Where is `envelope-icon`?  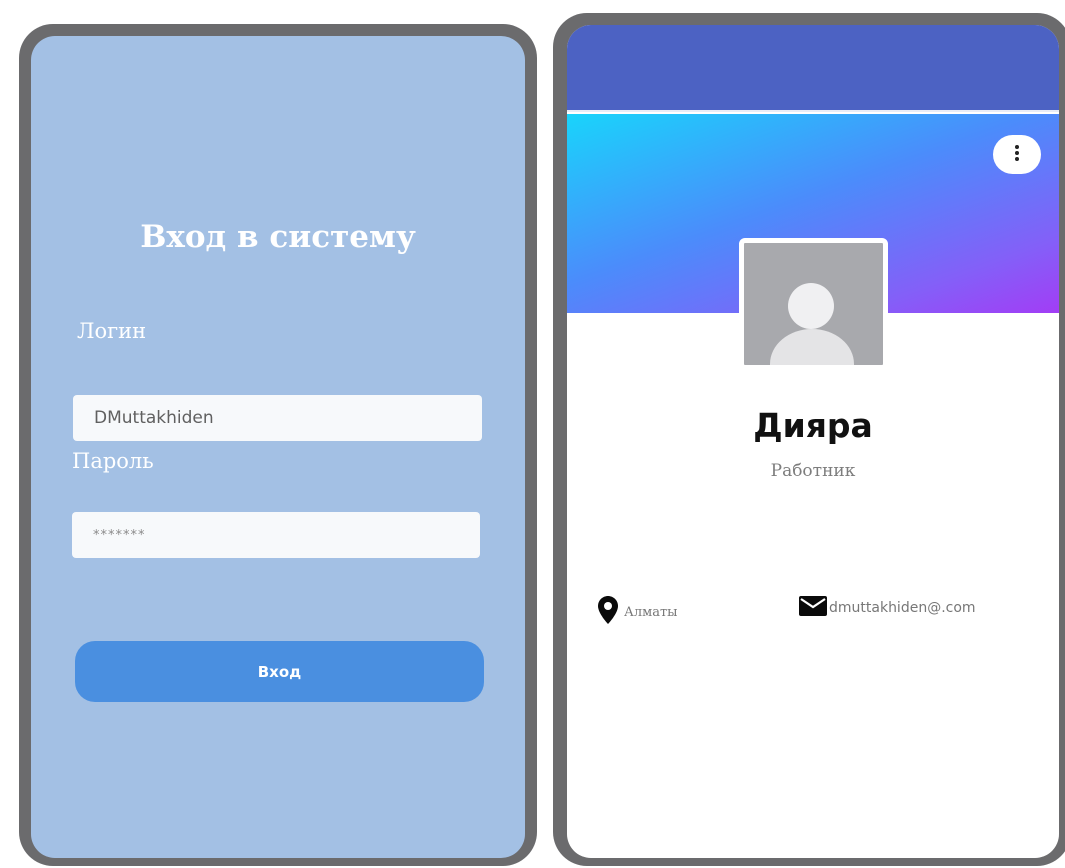
envelope-icon is located at coordinates (813, 608).